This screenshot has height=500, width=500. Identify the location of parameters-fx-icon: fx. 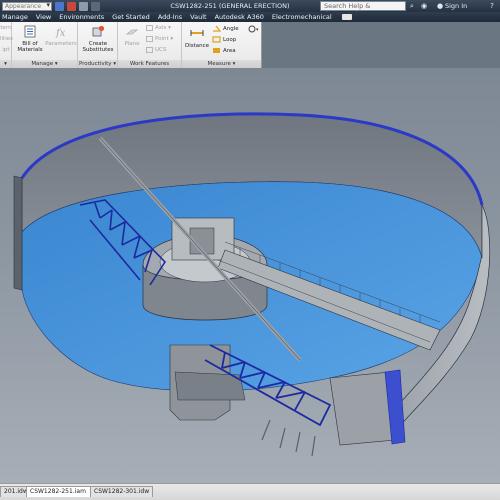
(60, 33).